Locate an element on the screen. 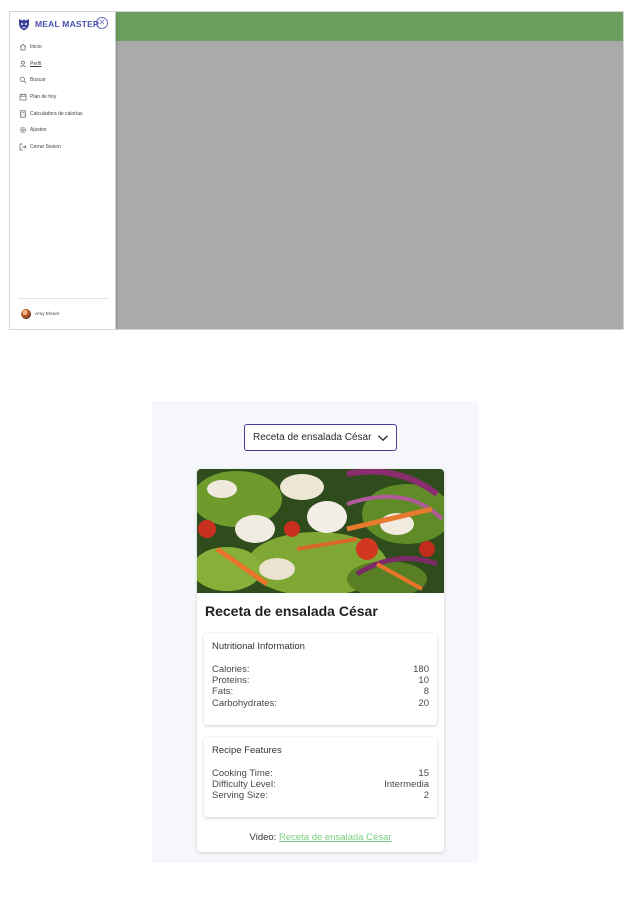 The height and width of the screenshot is (902, 630). row-label: Calories: is located at coordinates (231, 669).